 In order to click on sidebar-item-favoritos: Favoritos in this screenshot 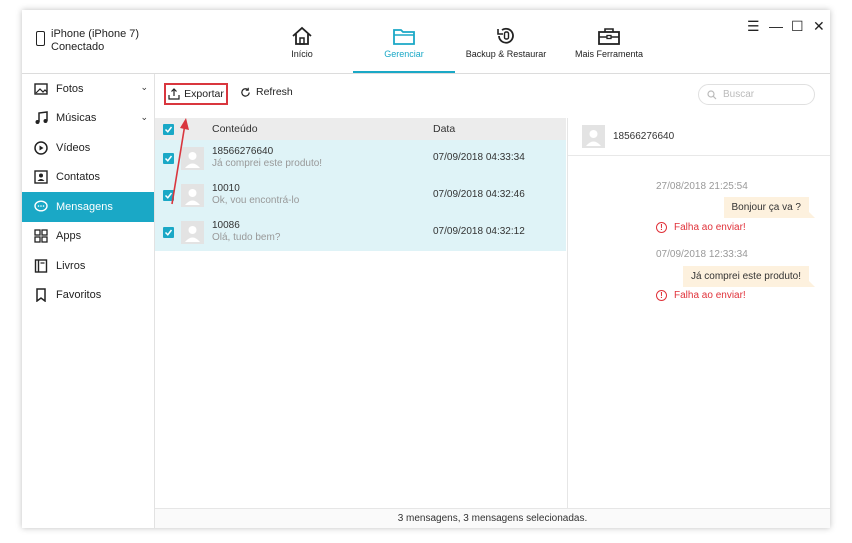, I will do `click(88, 296)`.